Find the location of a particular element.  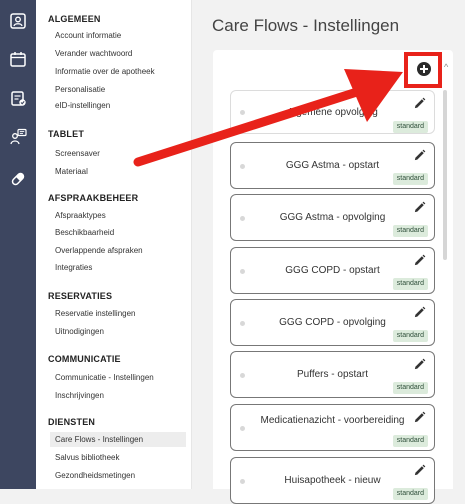

nav-item-care-flows-instellingen: Care Flows - Instellingen is located at coordinates (118, 439).